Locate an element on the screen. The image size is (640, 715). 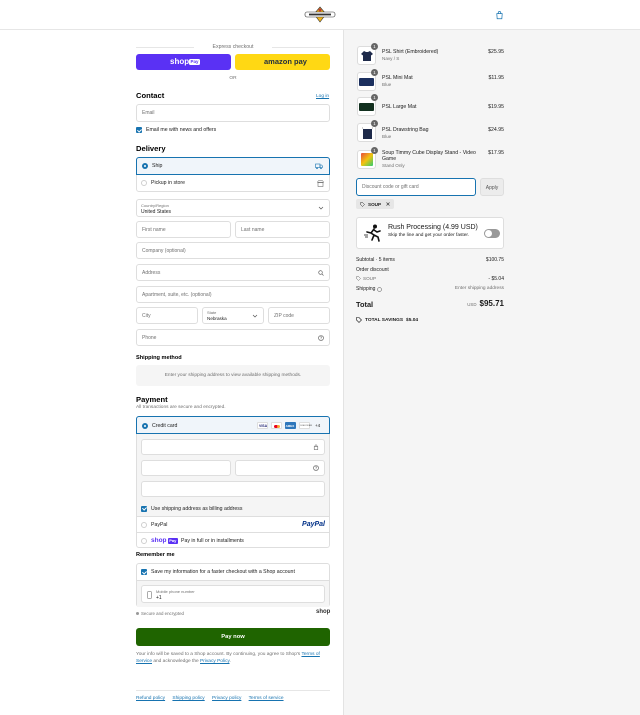
company-field: Company (optional) is located at coordinates (233, 250).